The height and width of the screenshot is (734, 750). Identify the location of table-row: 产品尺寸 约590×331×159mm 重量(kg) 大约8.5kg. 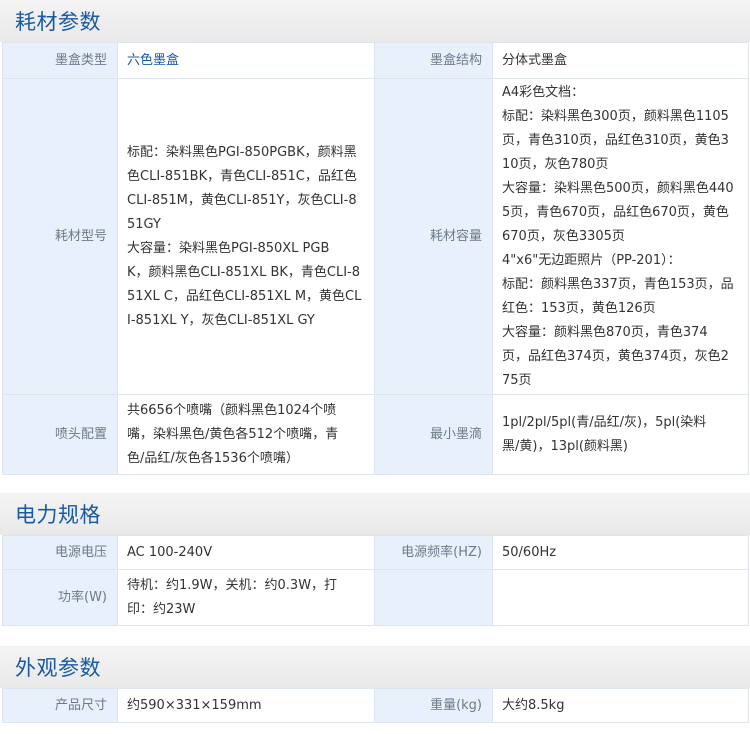
(375, 705).